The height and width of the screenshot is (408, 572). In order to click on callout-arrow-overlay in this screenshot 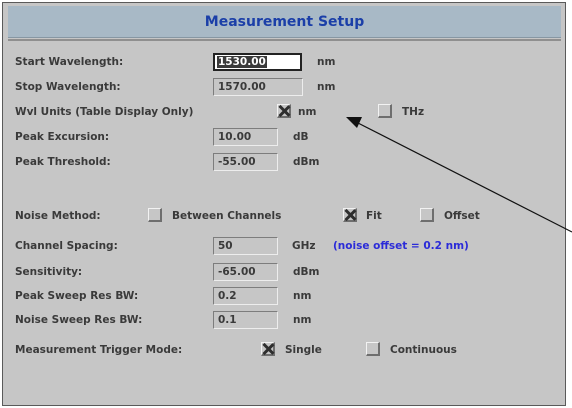, I will do `click(459, 175)`.